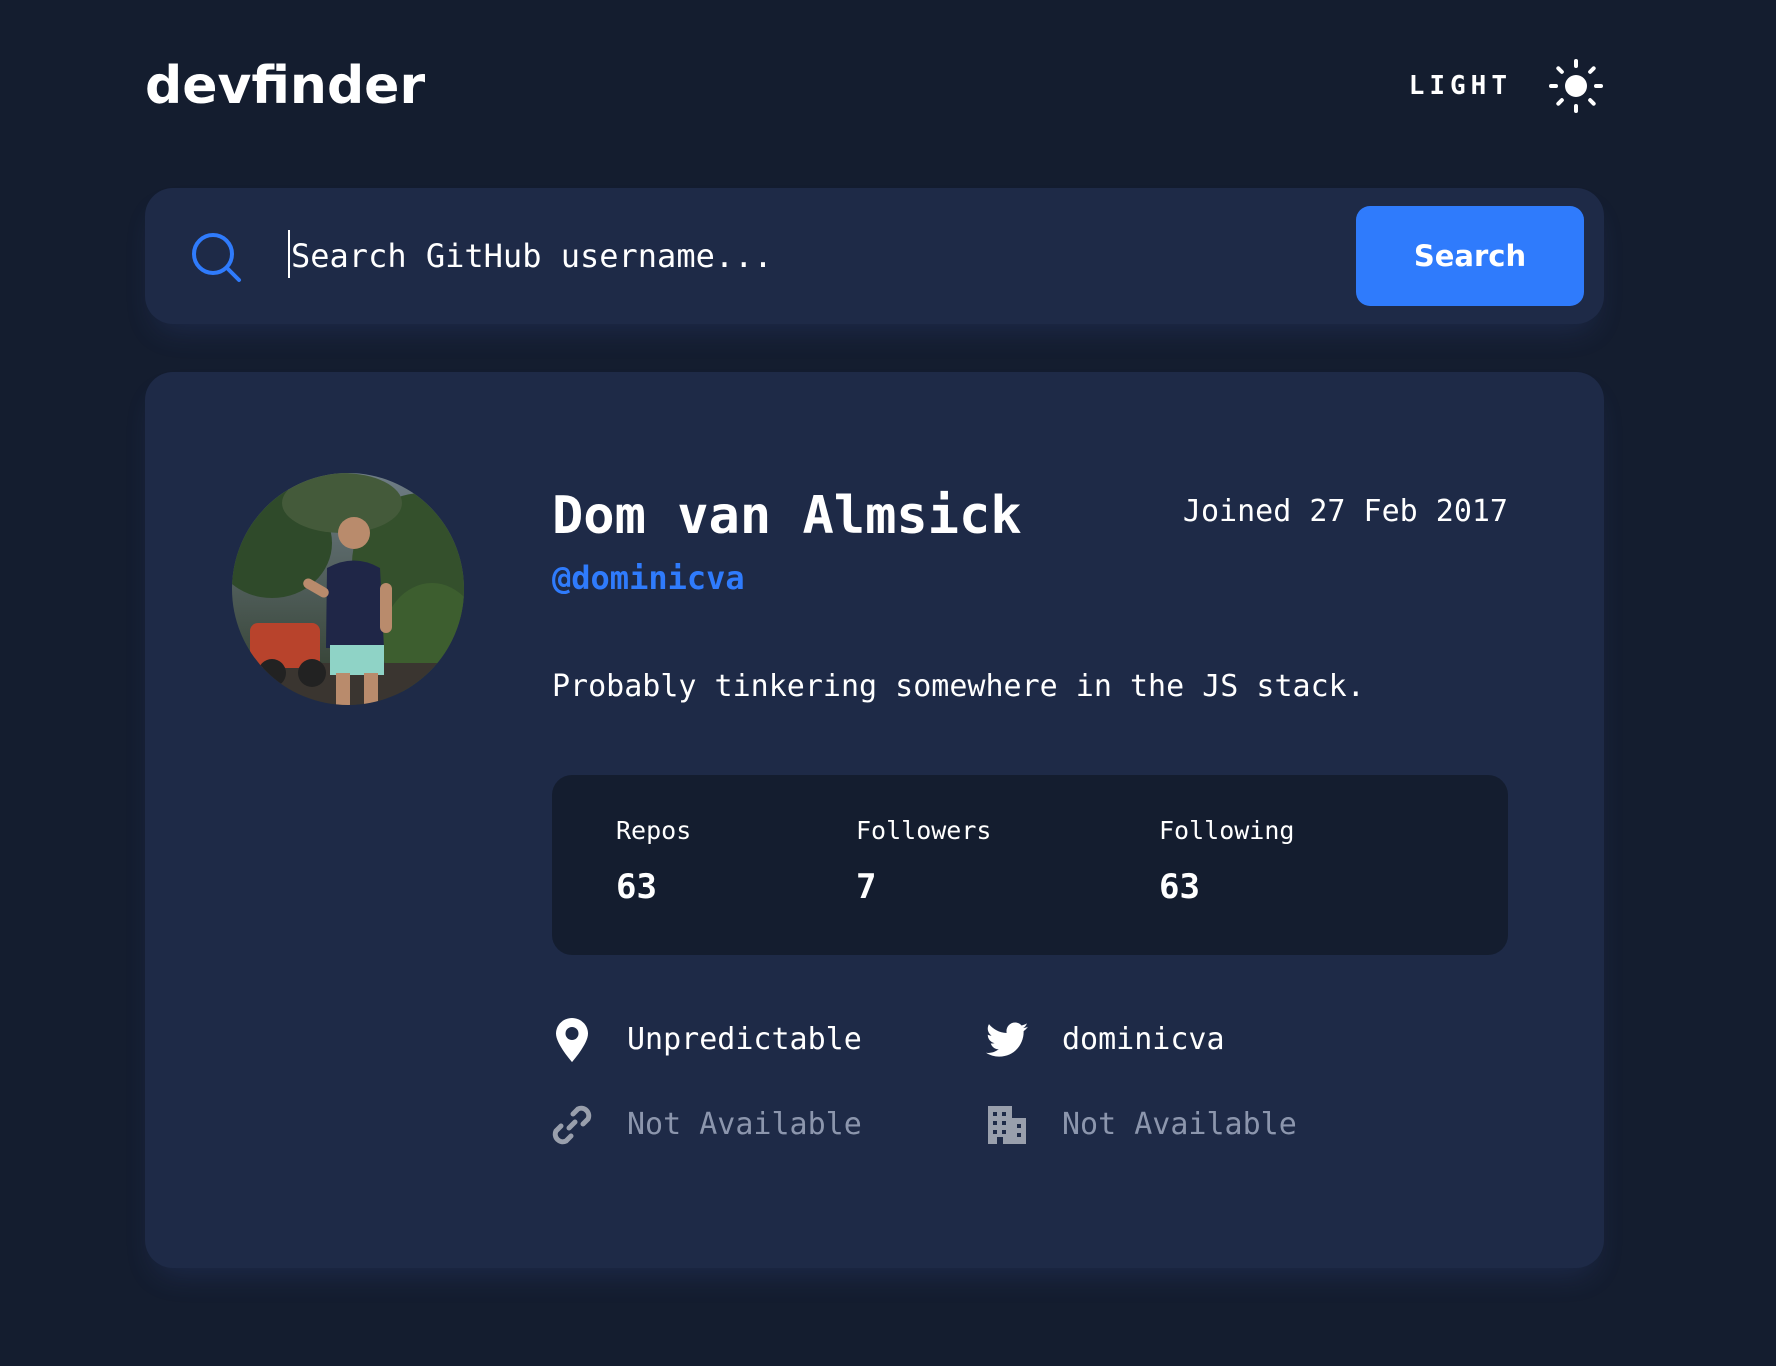 This screenshot has height=1366, width=1776. What do you see at coordinates (924, 830) in the screenshot?
I see `stat-followers-label: Followers` at bounding box center [924, 830].